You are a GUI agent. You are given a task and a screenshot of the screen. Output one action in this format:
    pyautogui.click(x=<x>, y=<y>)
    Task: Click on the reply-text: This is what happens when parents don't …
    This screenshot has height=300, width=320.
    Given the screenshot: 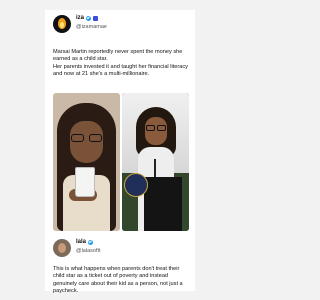 What is the action you would take?
    pyautogui.click(x=118, y=280)
    